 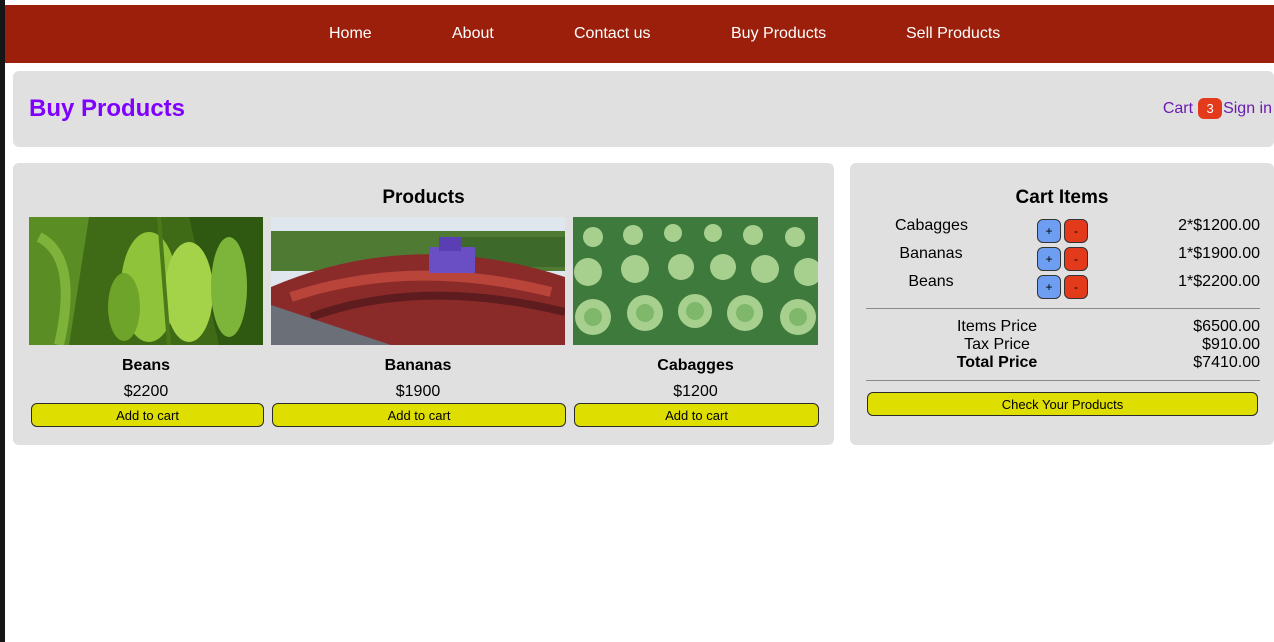 I want to click on cabbage-field-photo, so click(x=695, y=281).